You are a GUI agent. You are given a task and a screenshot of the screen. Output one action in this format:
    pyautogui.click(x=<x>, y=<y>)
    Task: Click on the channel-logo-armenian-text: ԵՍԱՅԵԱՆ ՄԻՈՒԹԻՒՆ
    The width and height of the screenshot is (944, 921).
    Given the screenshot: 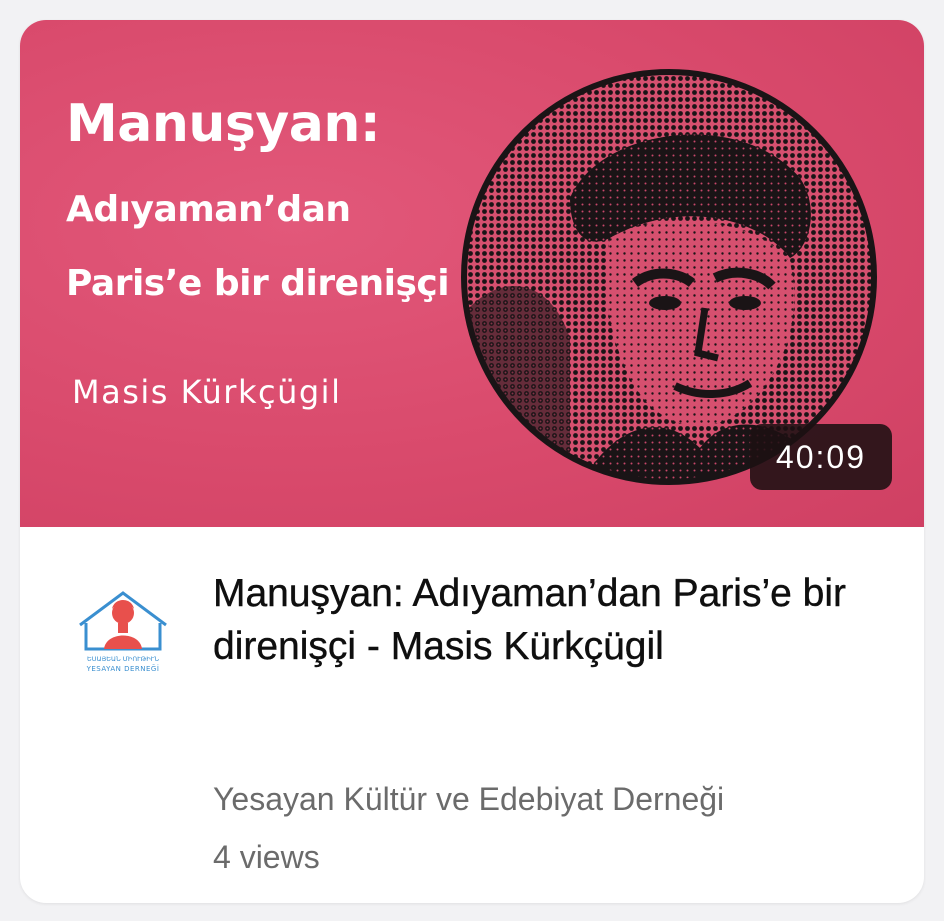 What is the action you would take?
    pyautogui.click(x=123, y=659)
    